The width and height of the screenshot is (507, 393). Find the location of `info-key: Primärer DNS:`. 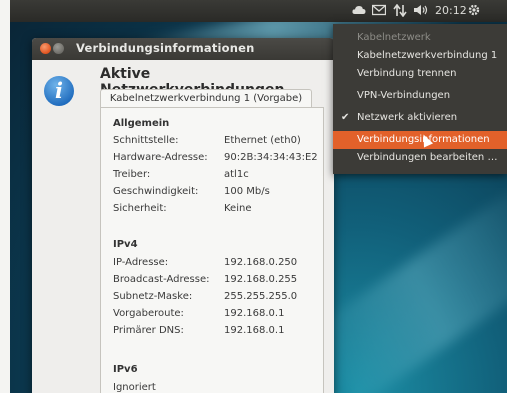

info-key: Primärer DNS: is located at coordinates (148, 330).